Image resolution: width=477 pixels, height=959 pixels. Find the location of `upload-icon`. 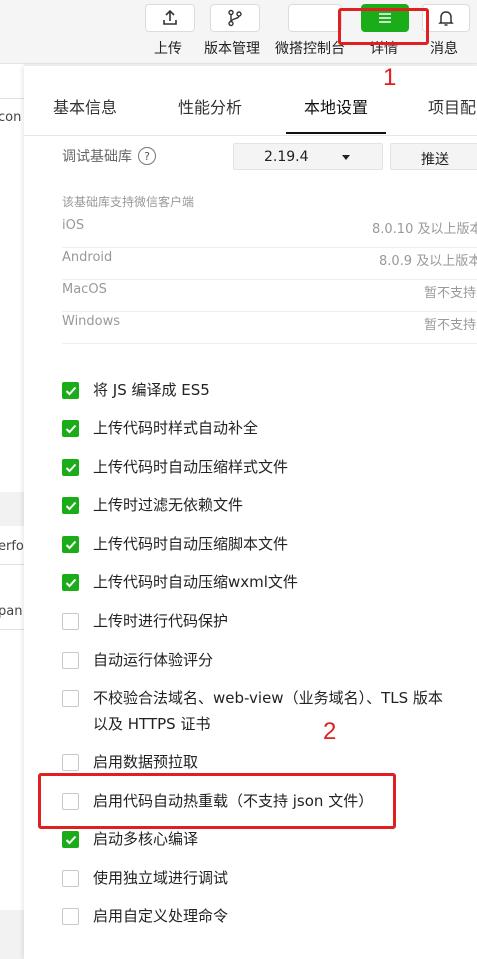

upload-icon is located at coordinates (170, 17).